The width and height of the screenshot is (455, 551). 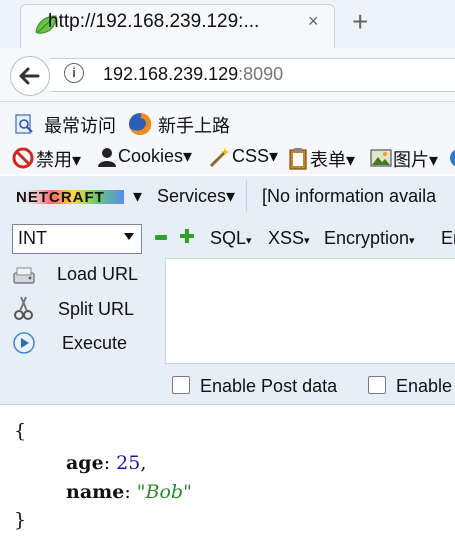 What do you see at coordinates (219, 158) in the screenshot?
I see `css-wand-icon` at bounding box center [219, 158].